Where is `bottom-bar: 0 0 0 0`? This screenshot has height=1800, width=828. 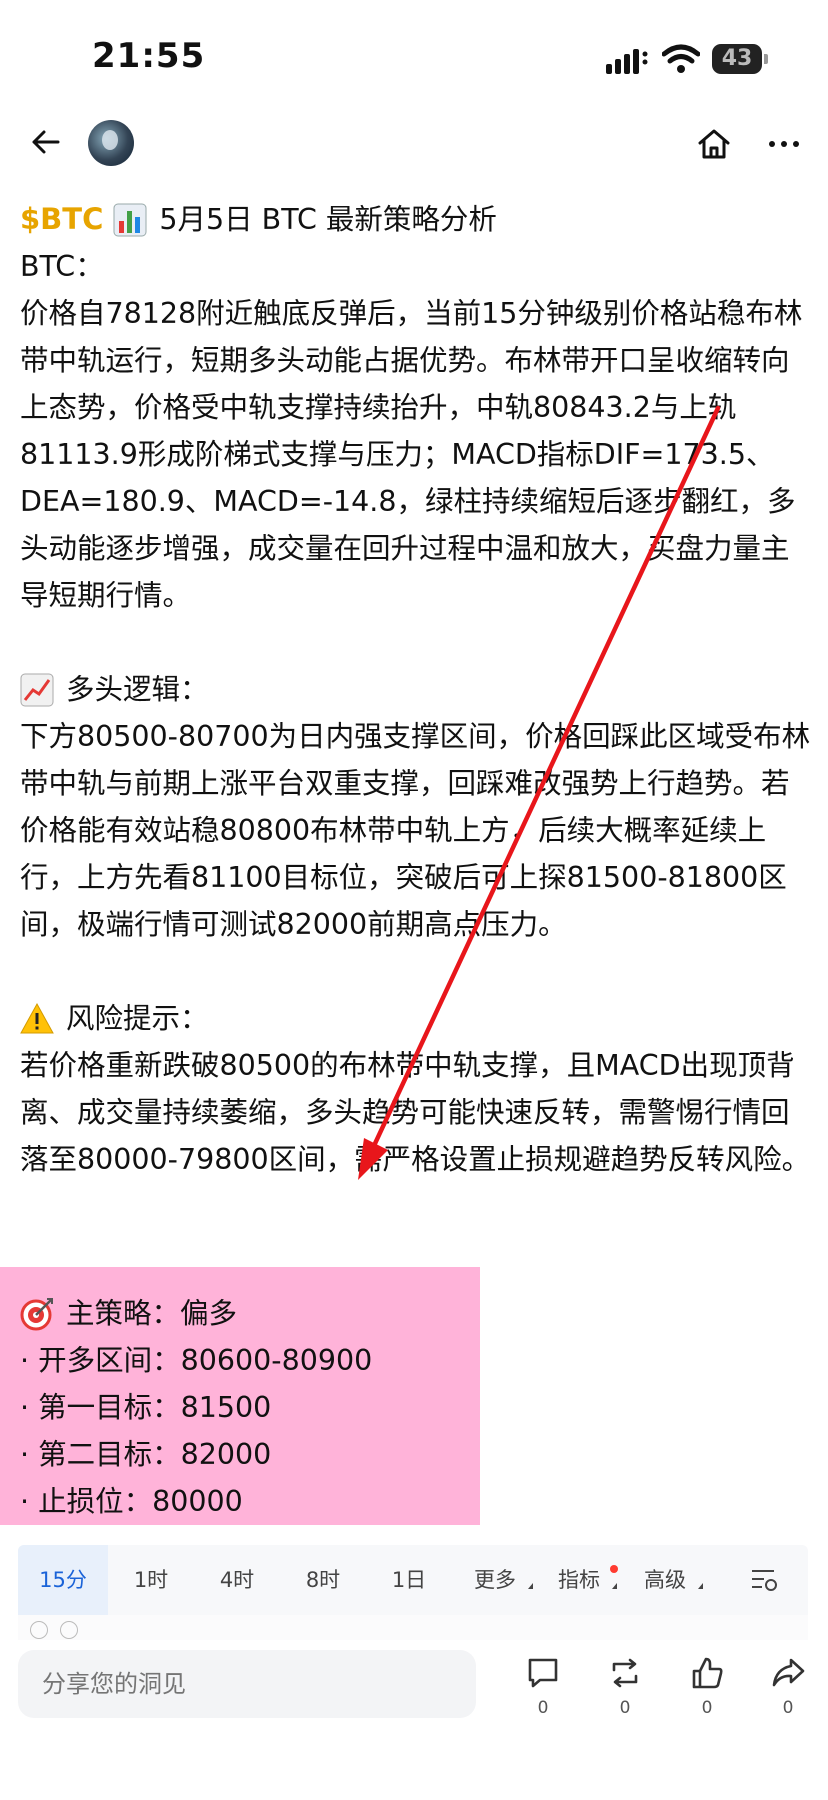 bottom-bar: 0 0 0 0 is located at coordinates (414, 1720).